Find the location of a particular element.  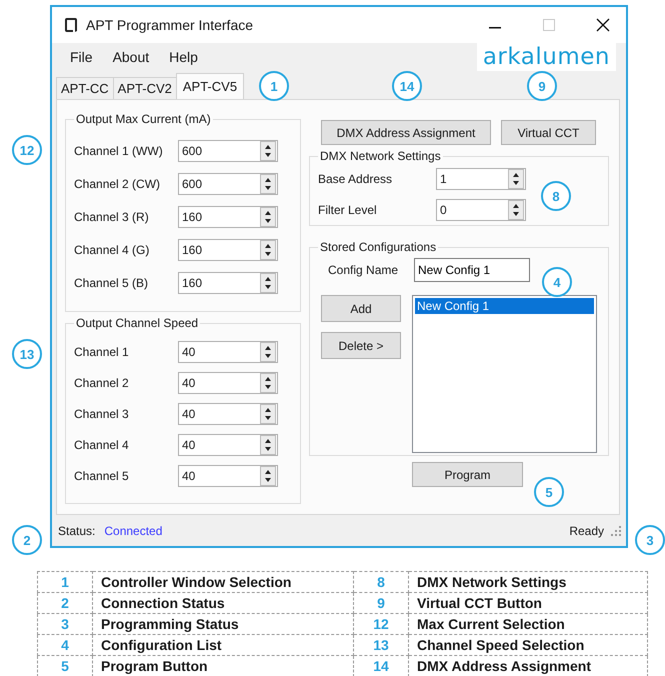

table-cell: Controller Window Selection is located at coordinates (223, 582).